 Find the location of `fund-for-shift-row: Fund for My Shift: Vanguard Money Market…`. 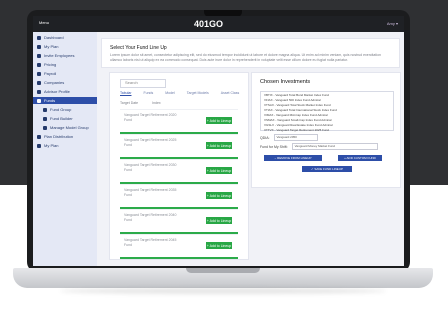

fund-for-shift-row: Fund for My Shift: Vanguard Money Market… is located at coordinates (319, 146).